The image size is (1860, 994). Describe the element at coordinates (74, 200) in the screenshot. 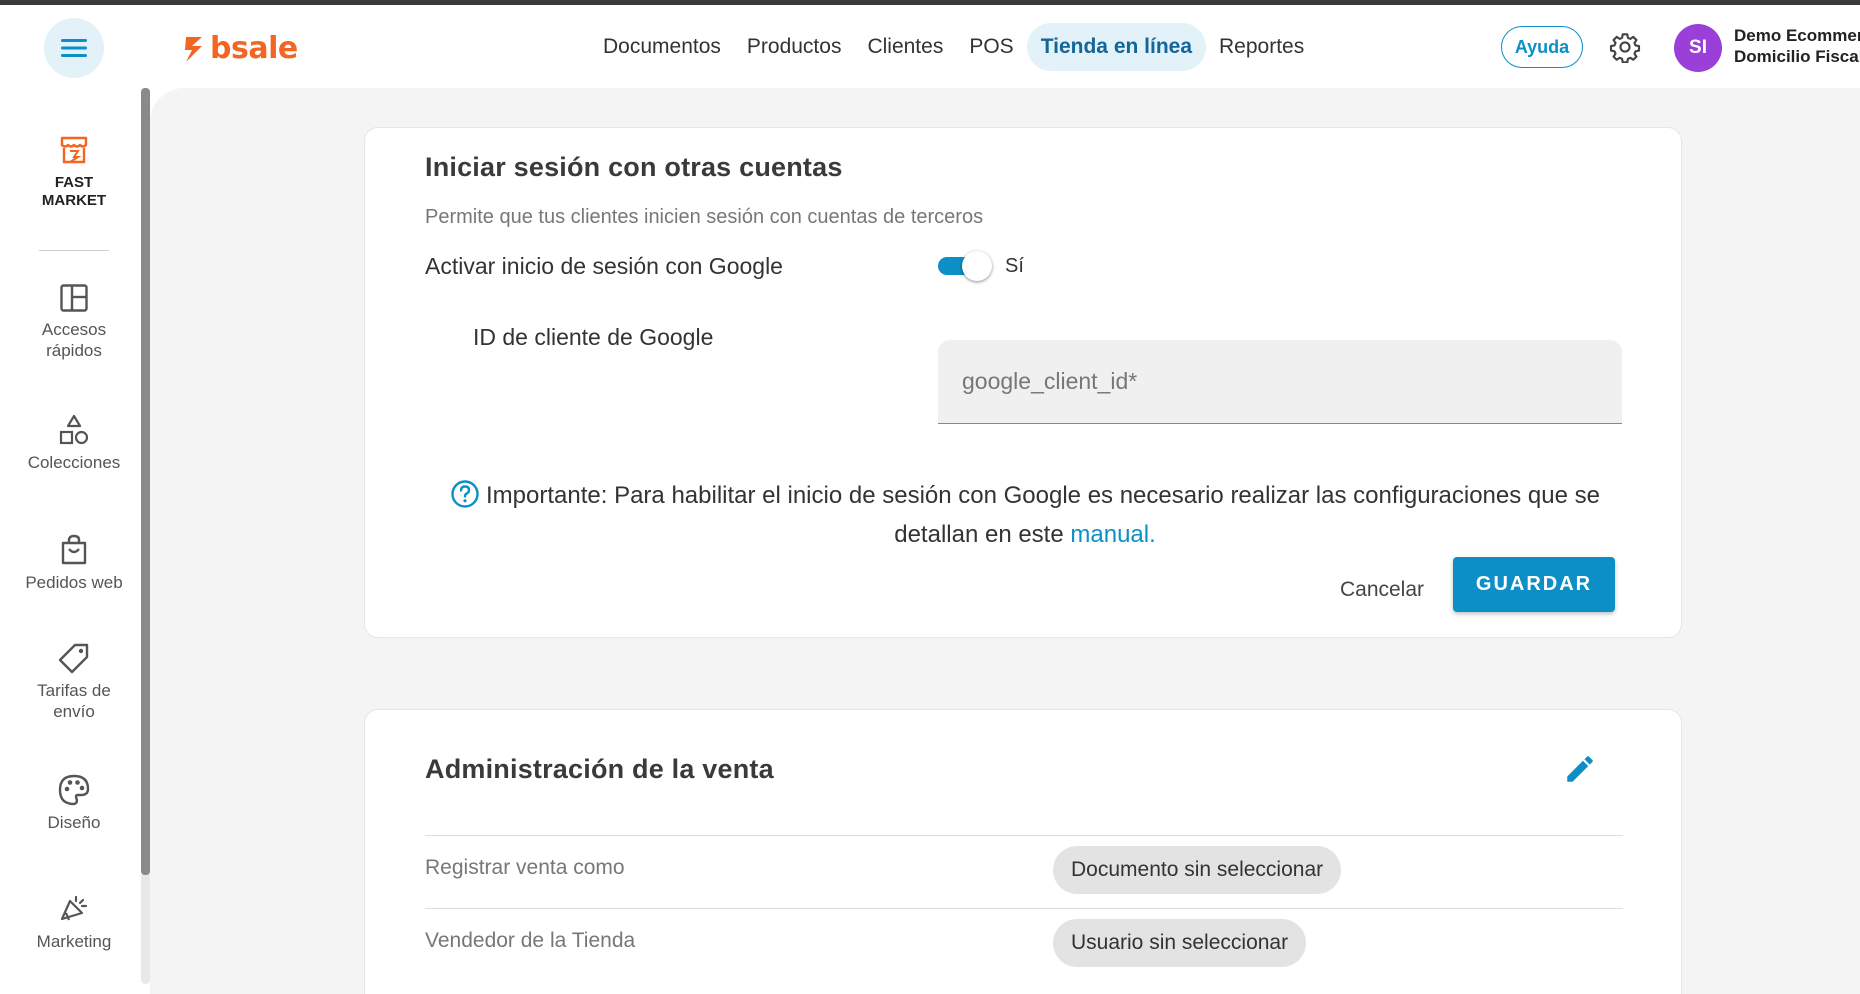

I see `sidebar-fast-label-2: MARKET` at that location.